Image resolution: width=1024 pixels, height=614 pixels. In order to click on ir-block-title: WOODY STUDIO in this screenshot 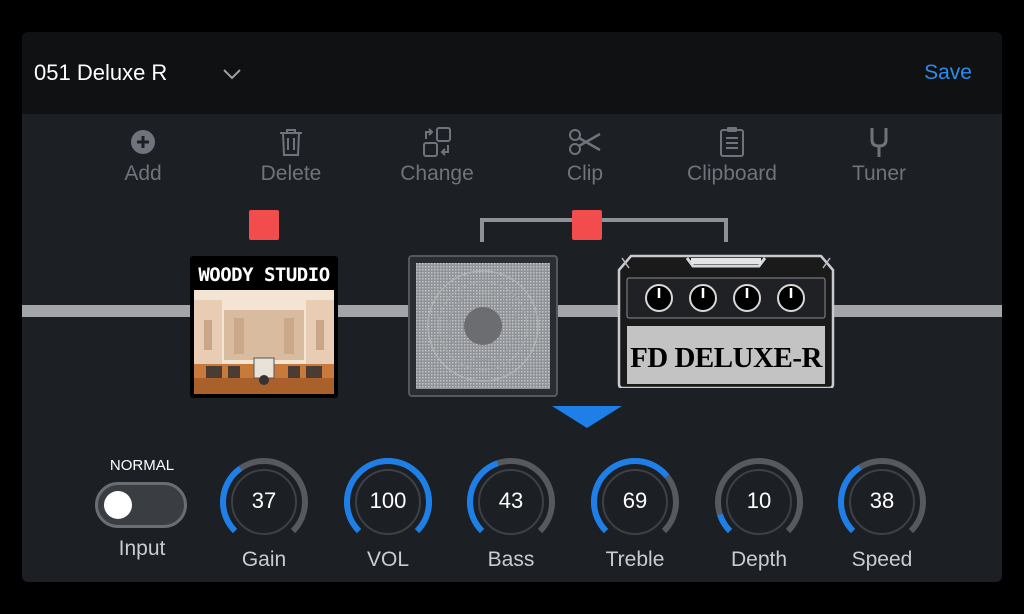, I will do `click(264, 275)`.